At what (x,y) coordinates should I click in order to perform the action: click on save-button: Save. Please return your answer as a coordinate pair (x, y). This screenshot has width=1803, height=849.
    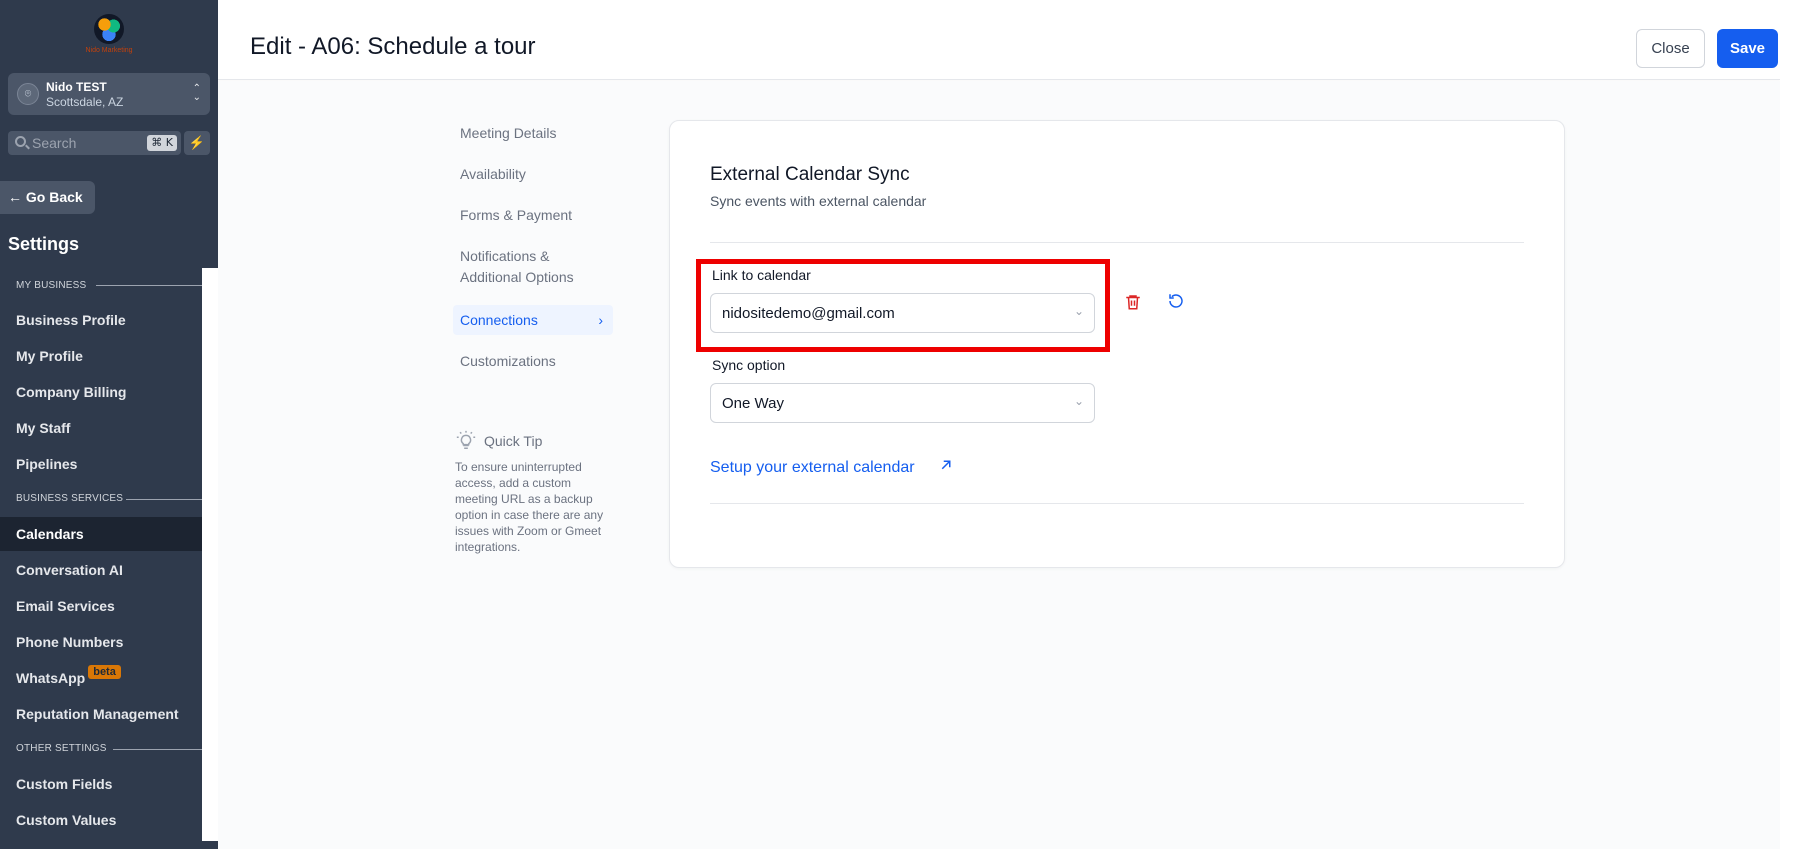
    Looking at the image, I should click on (1747, 48).